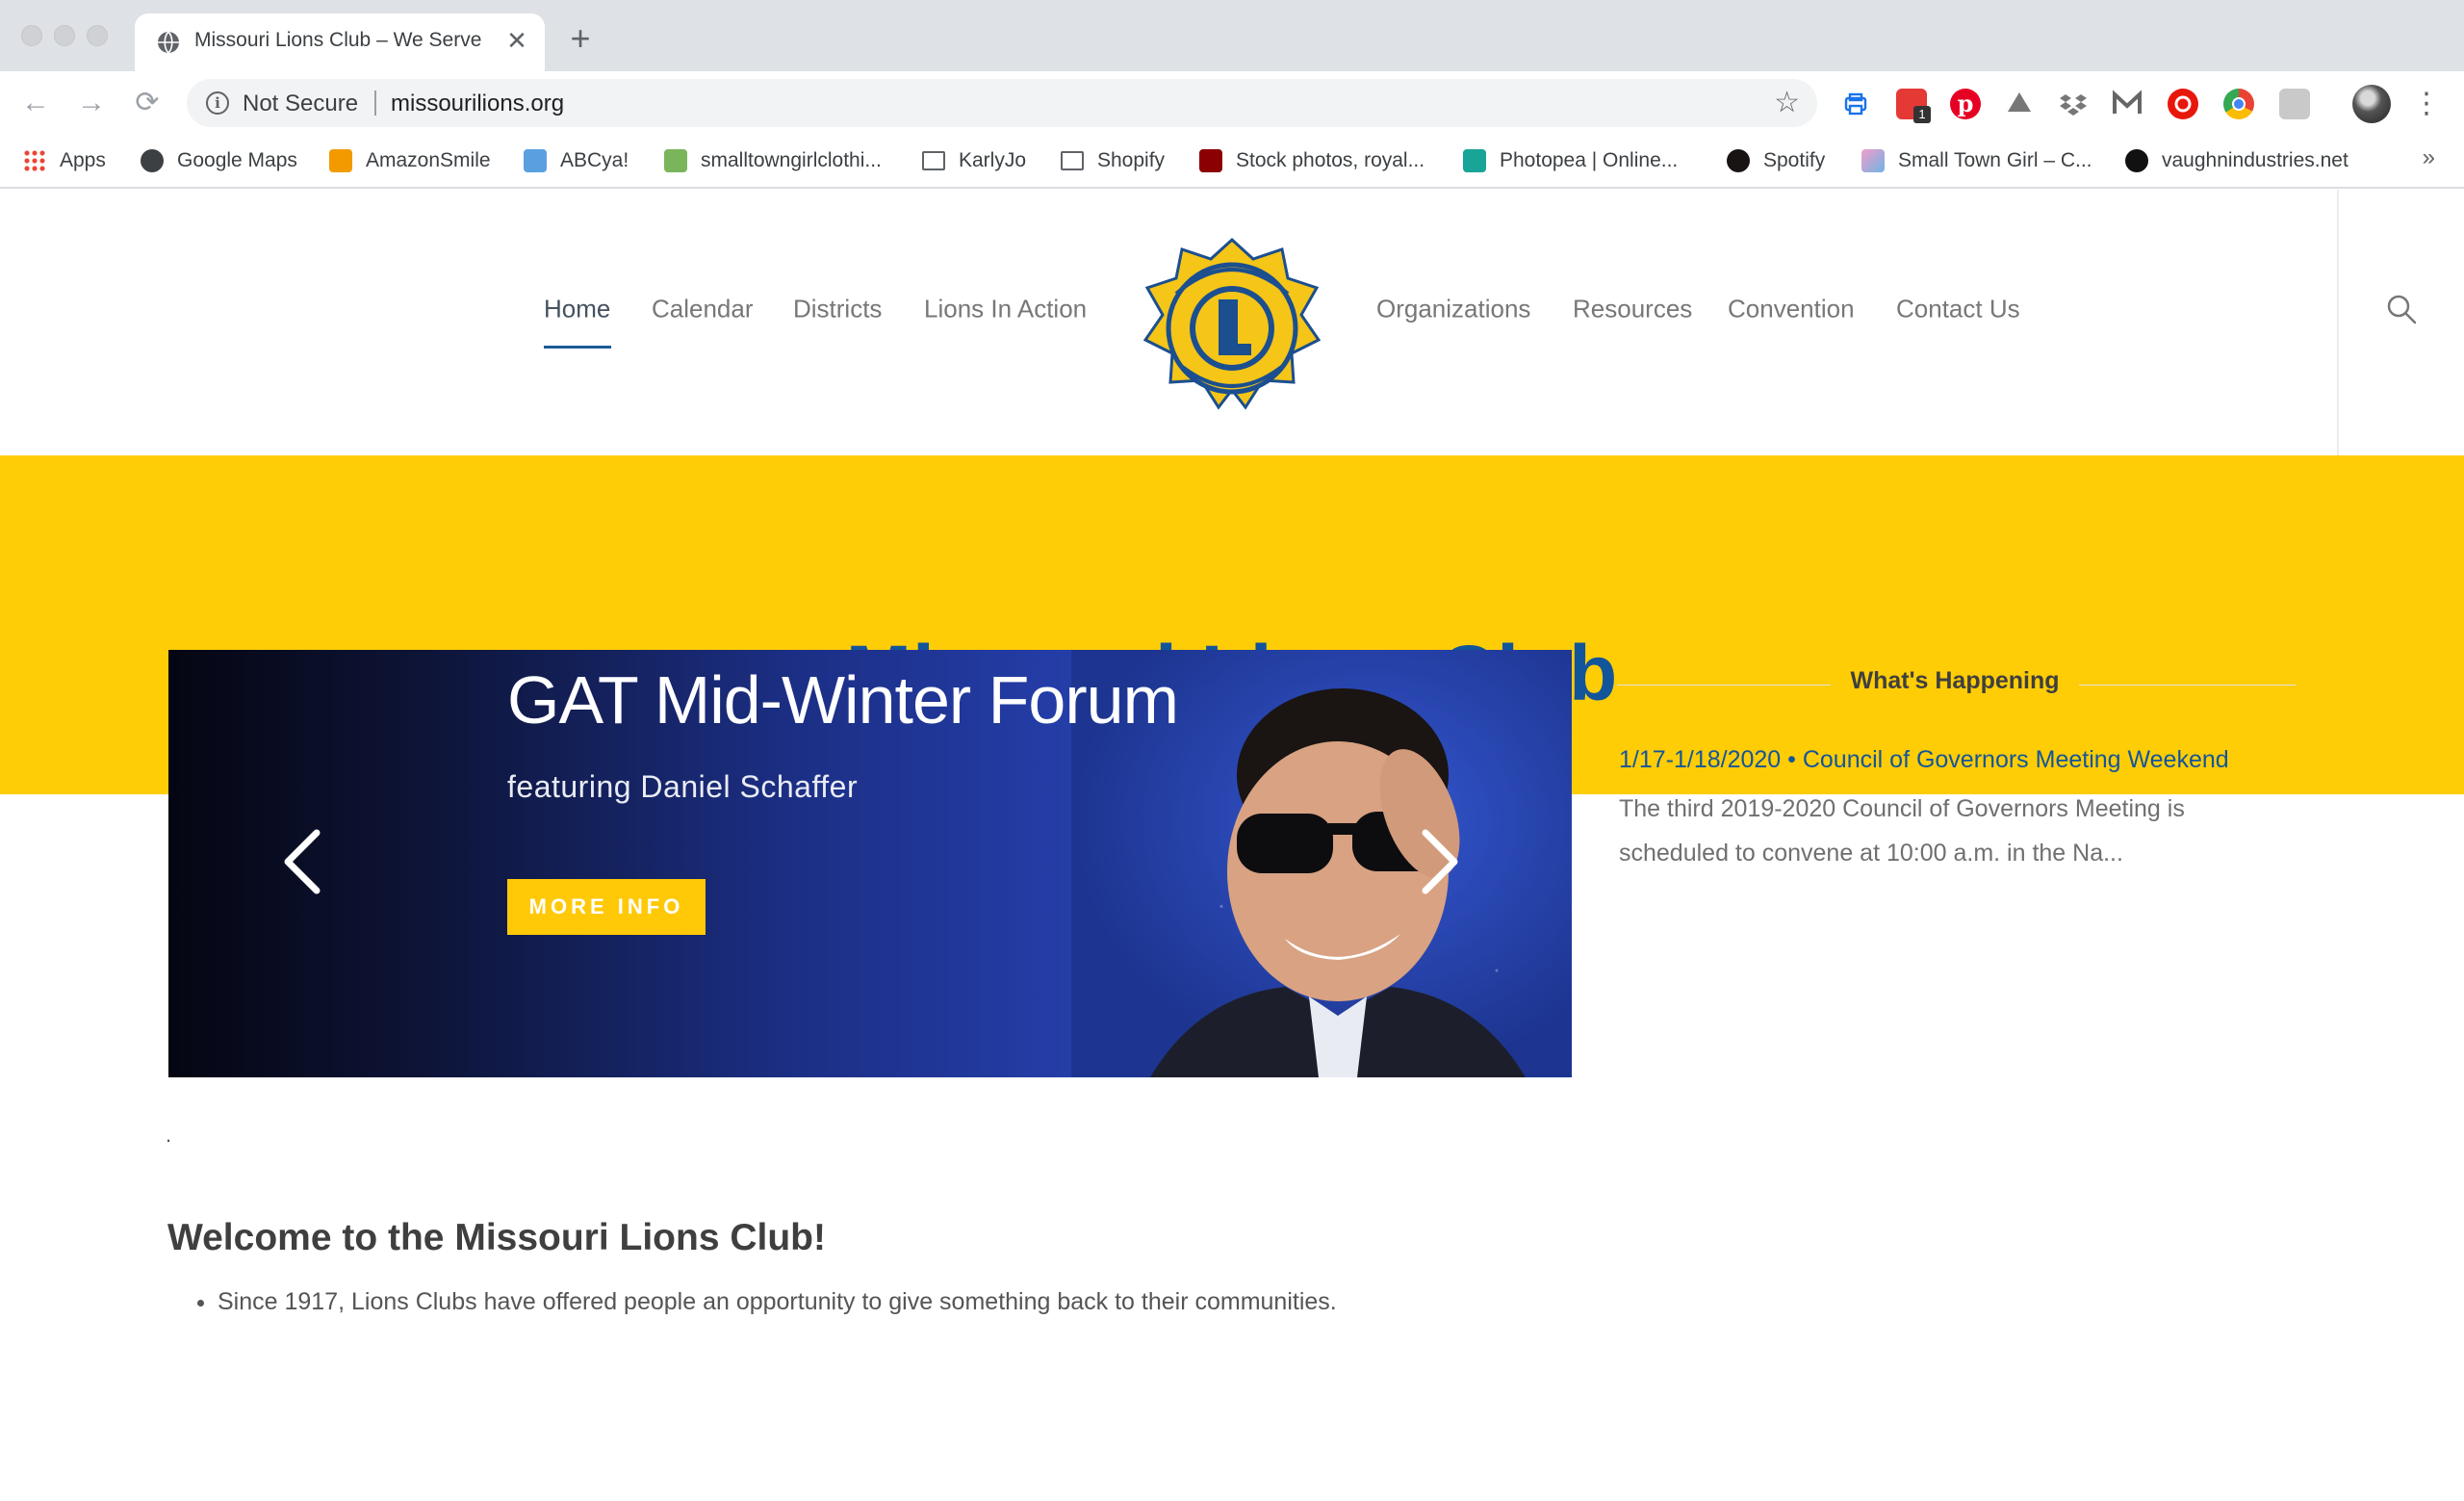  Describe the element at coordinates (237, 160) in the screenshot. I see `bookmark-label: Google Maps` at that location.